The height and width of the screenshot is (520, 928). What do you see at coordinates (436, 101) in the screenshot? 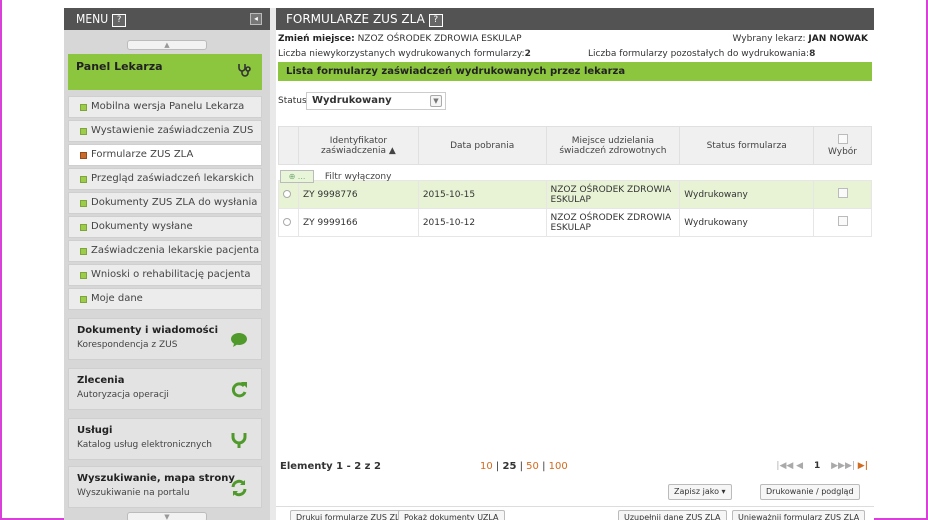
I see `chevron-down-icon: ▼` at bounding box center [436, 101].